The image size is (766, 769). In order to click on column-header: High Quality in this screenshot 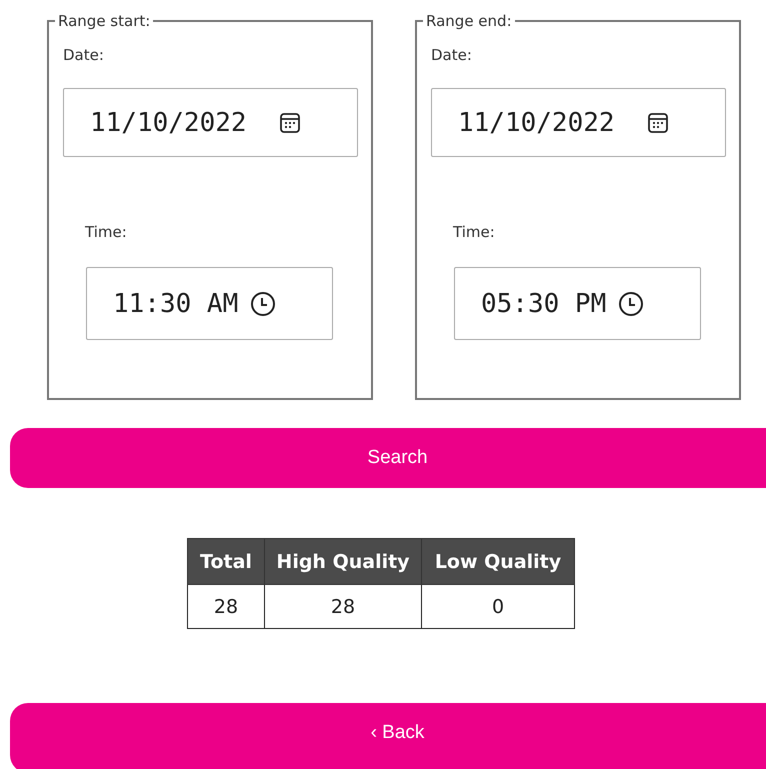, I will do `click(343, 561)`.